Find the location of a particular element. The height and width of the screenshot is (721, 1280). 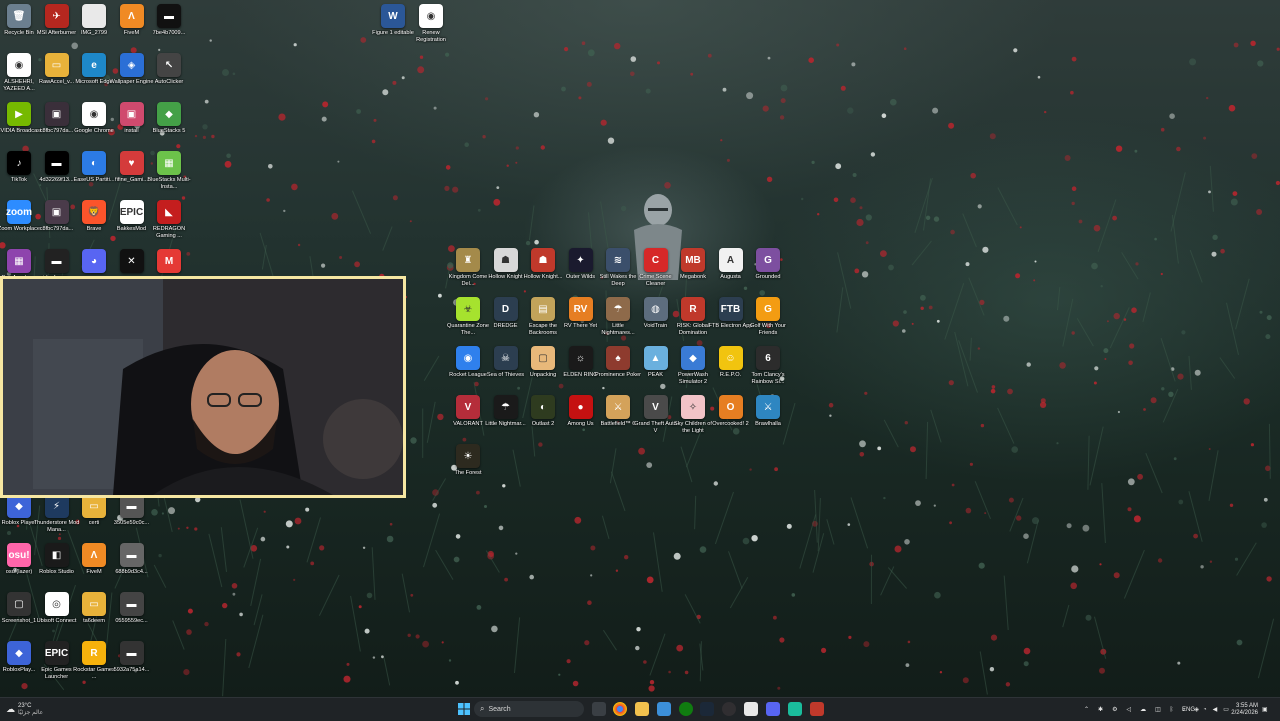

desktop-icon-grand-theft-auto-v-32: VGrand Theft Auto V is located at coordinates (656, 421).